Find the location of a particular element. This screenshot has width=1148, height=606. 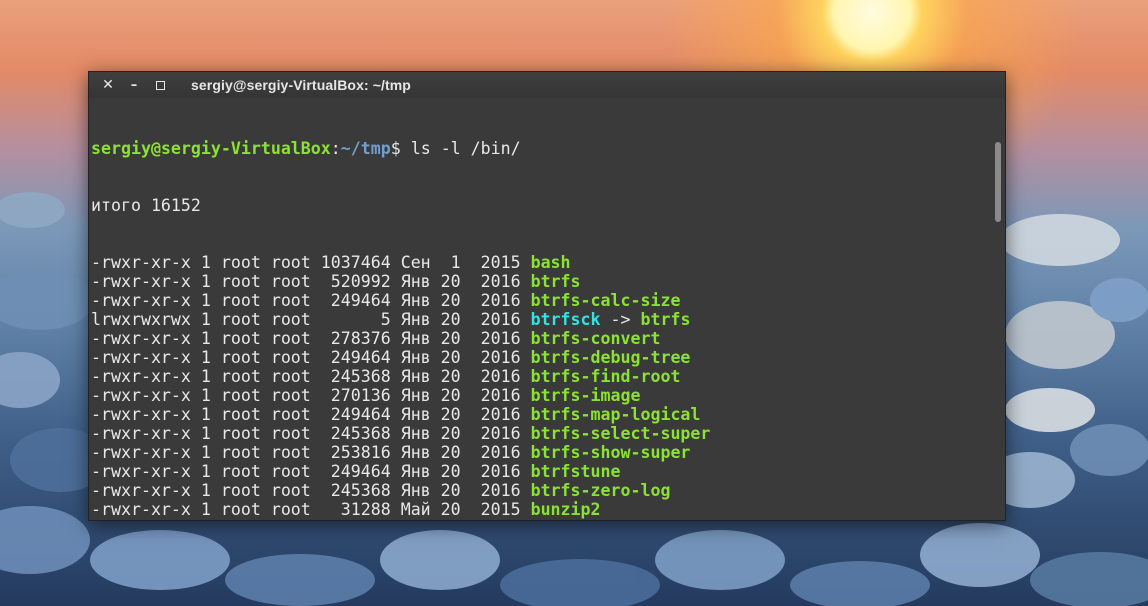

file-name: bash is located at coordinates (550, 262).